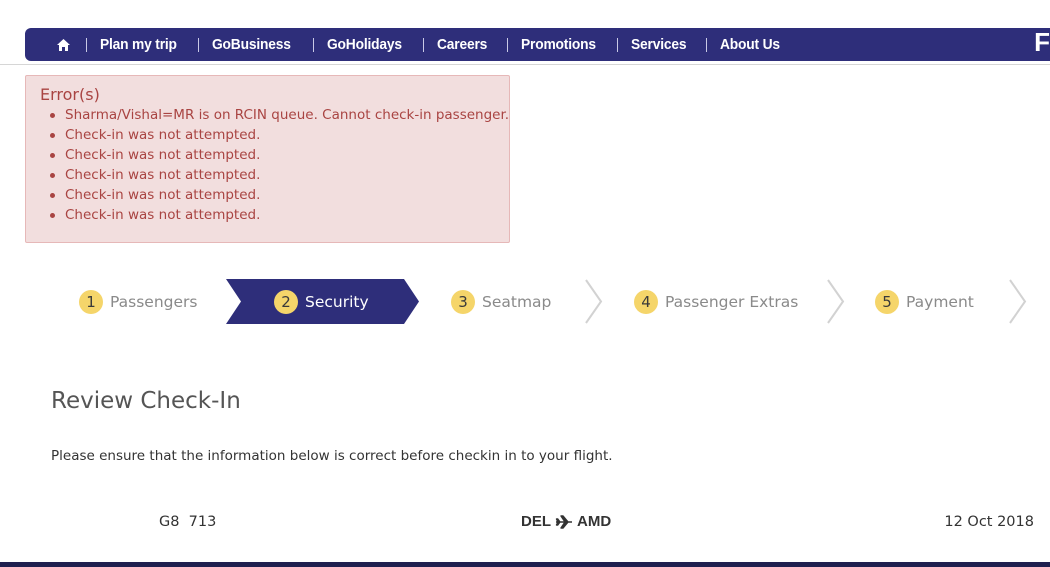  I want to click on step-label: Security, so click(337, 301).